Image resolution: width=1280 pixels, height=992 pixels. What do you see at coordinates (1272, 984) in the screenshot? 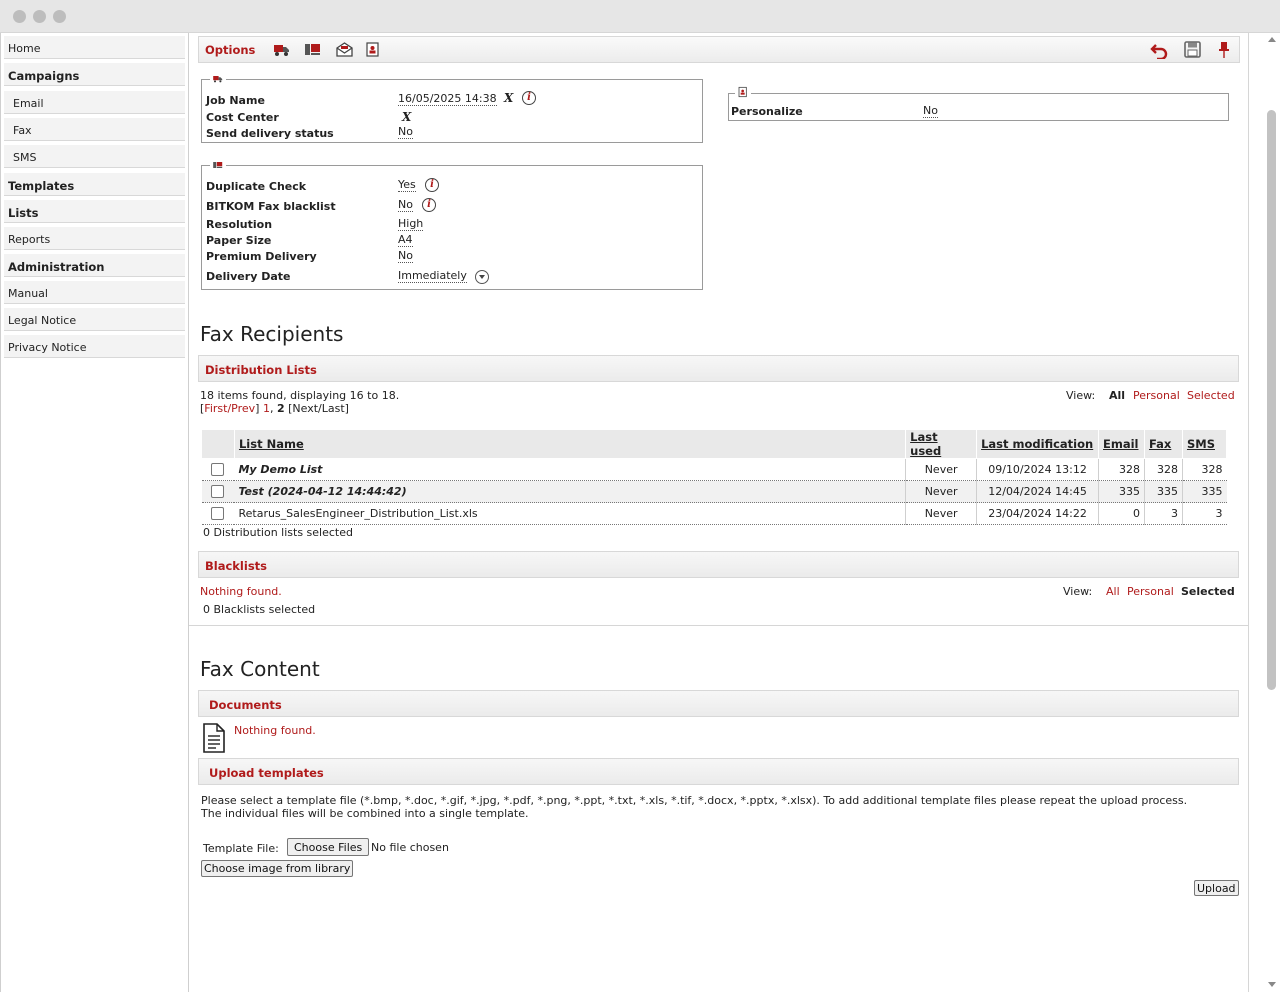
I see `scroll-down-arrow-icon` at bounding box center [1272, 984].